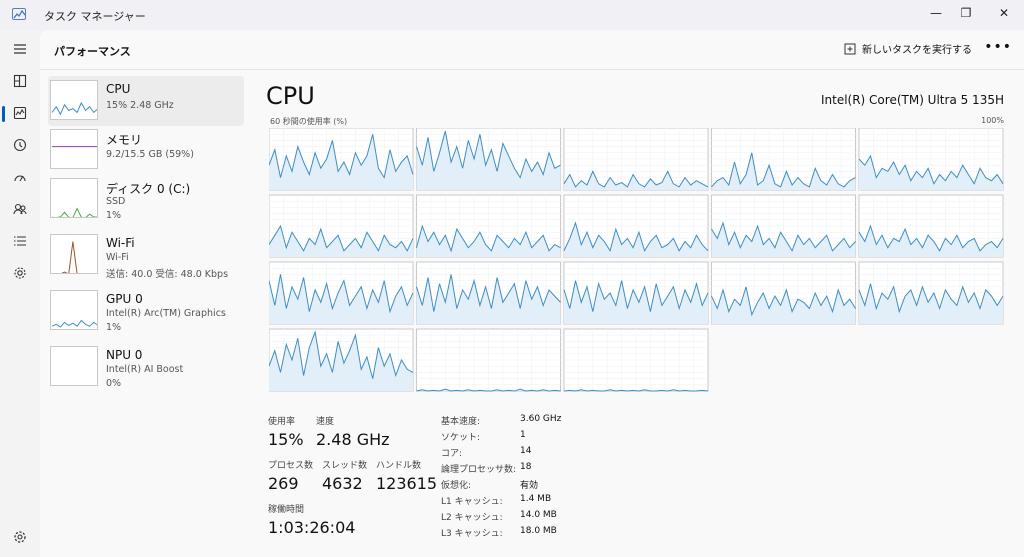  Describe the element at coordinates (290, 96) in the screenshot. I see `resource-title: CPU` at that location.